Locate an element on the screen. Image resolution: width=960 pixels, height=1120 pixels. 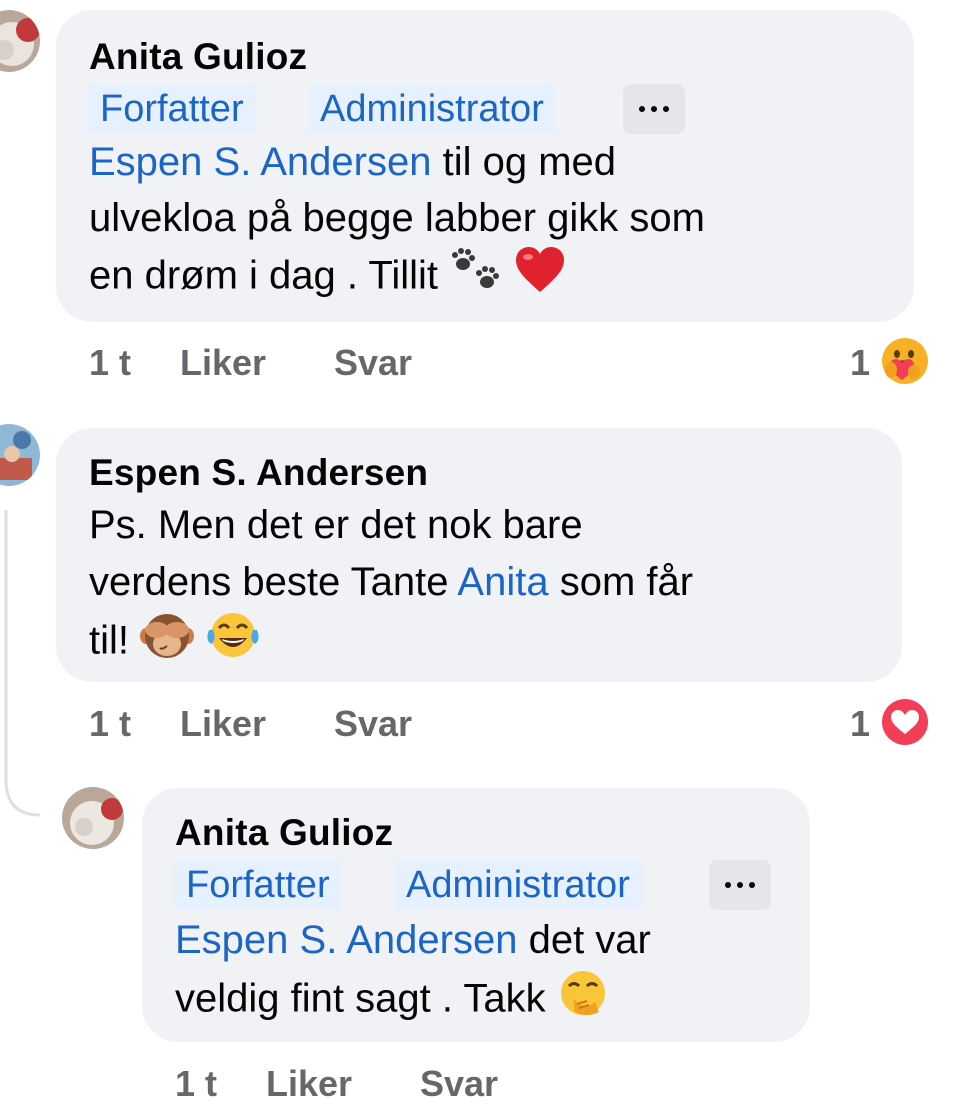
comment-text-line: veldig fint sagt . Takk is located at coordinates (392, 1001).